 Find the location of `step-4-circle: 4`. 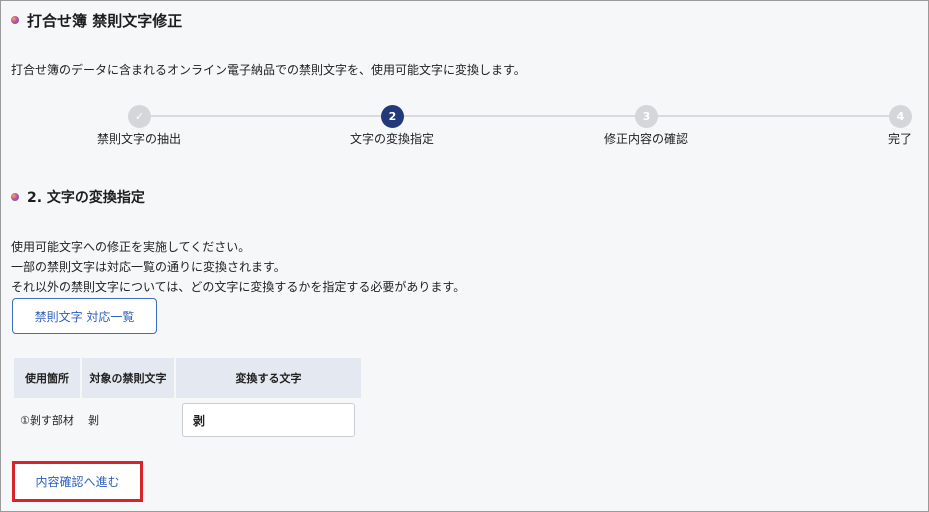

step-4-circle: 4 is located at coordinates (900, 116).